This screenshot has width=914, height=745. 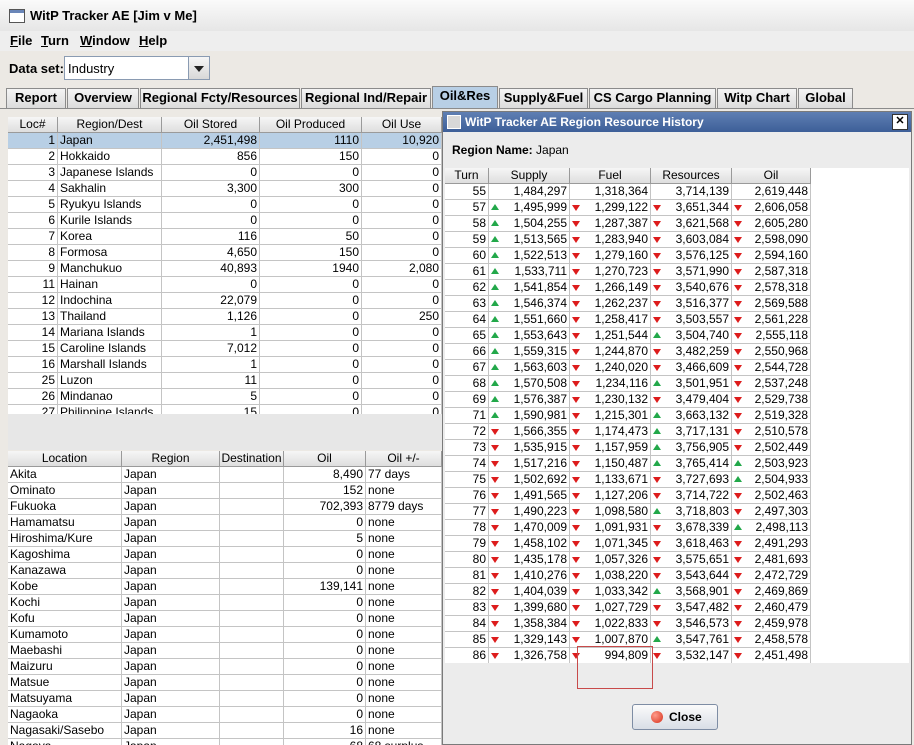 I want to click on tab-global: Global, so click(x=825, y=98).